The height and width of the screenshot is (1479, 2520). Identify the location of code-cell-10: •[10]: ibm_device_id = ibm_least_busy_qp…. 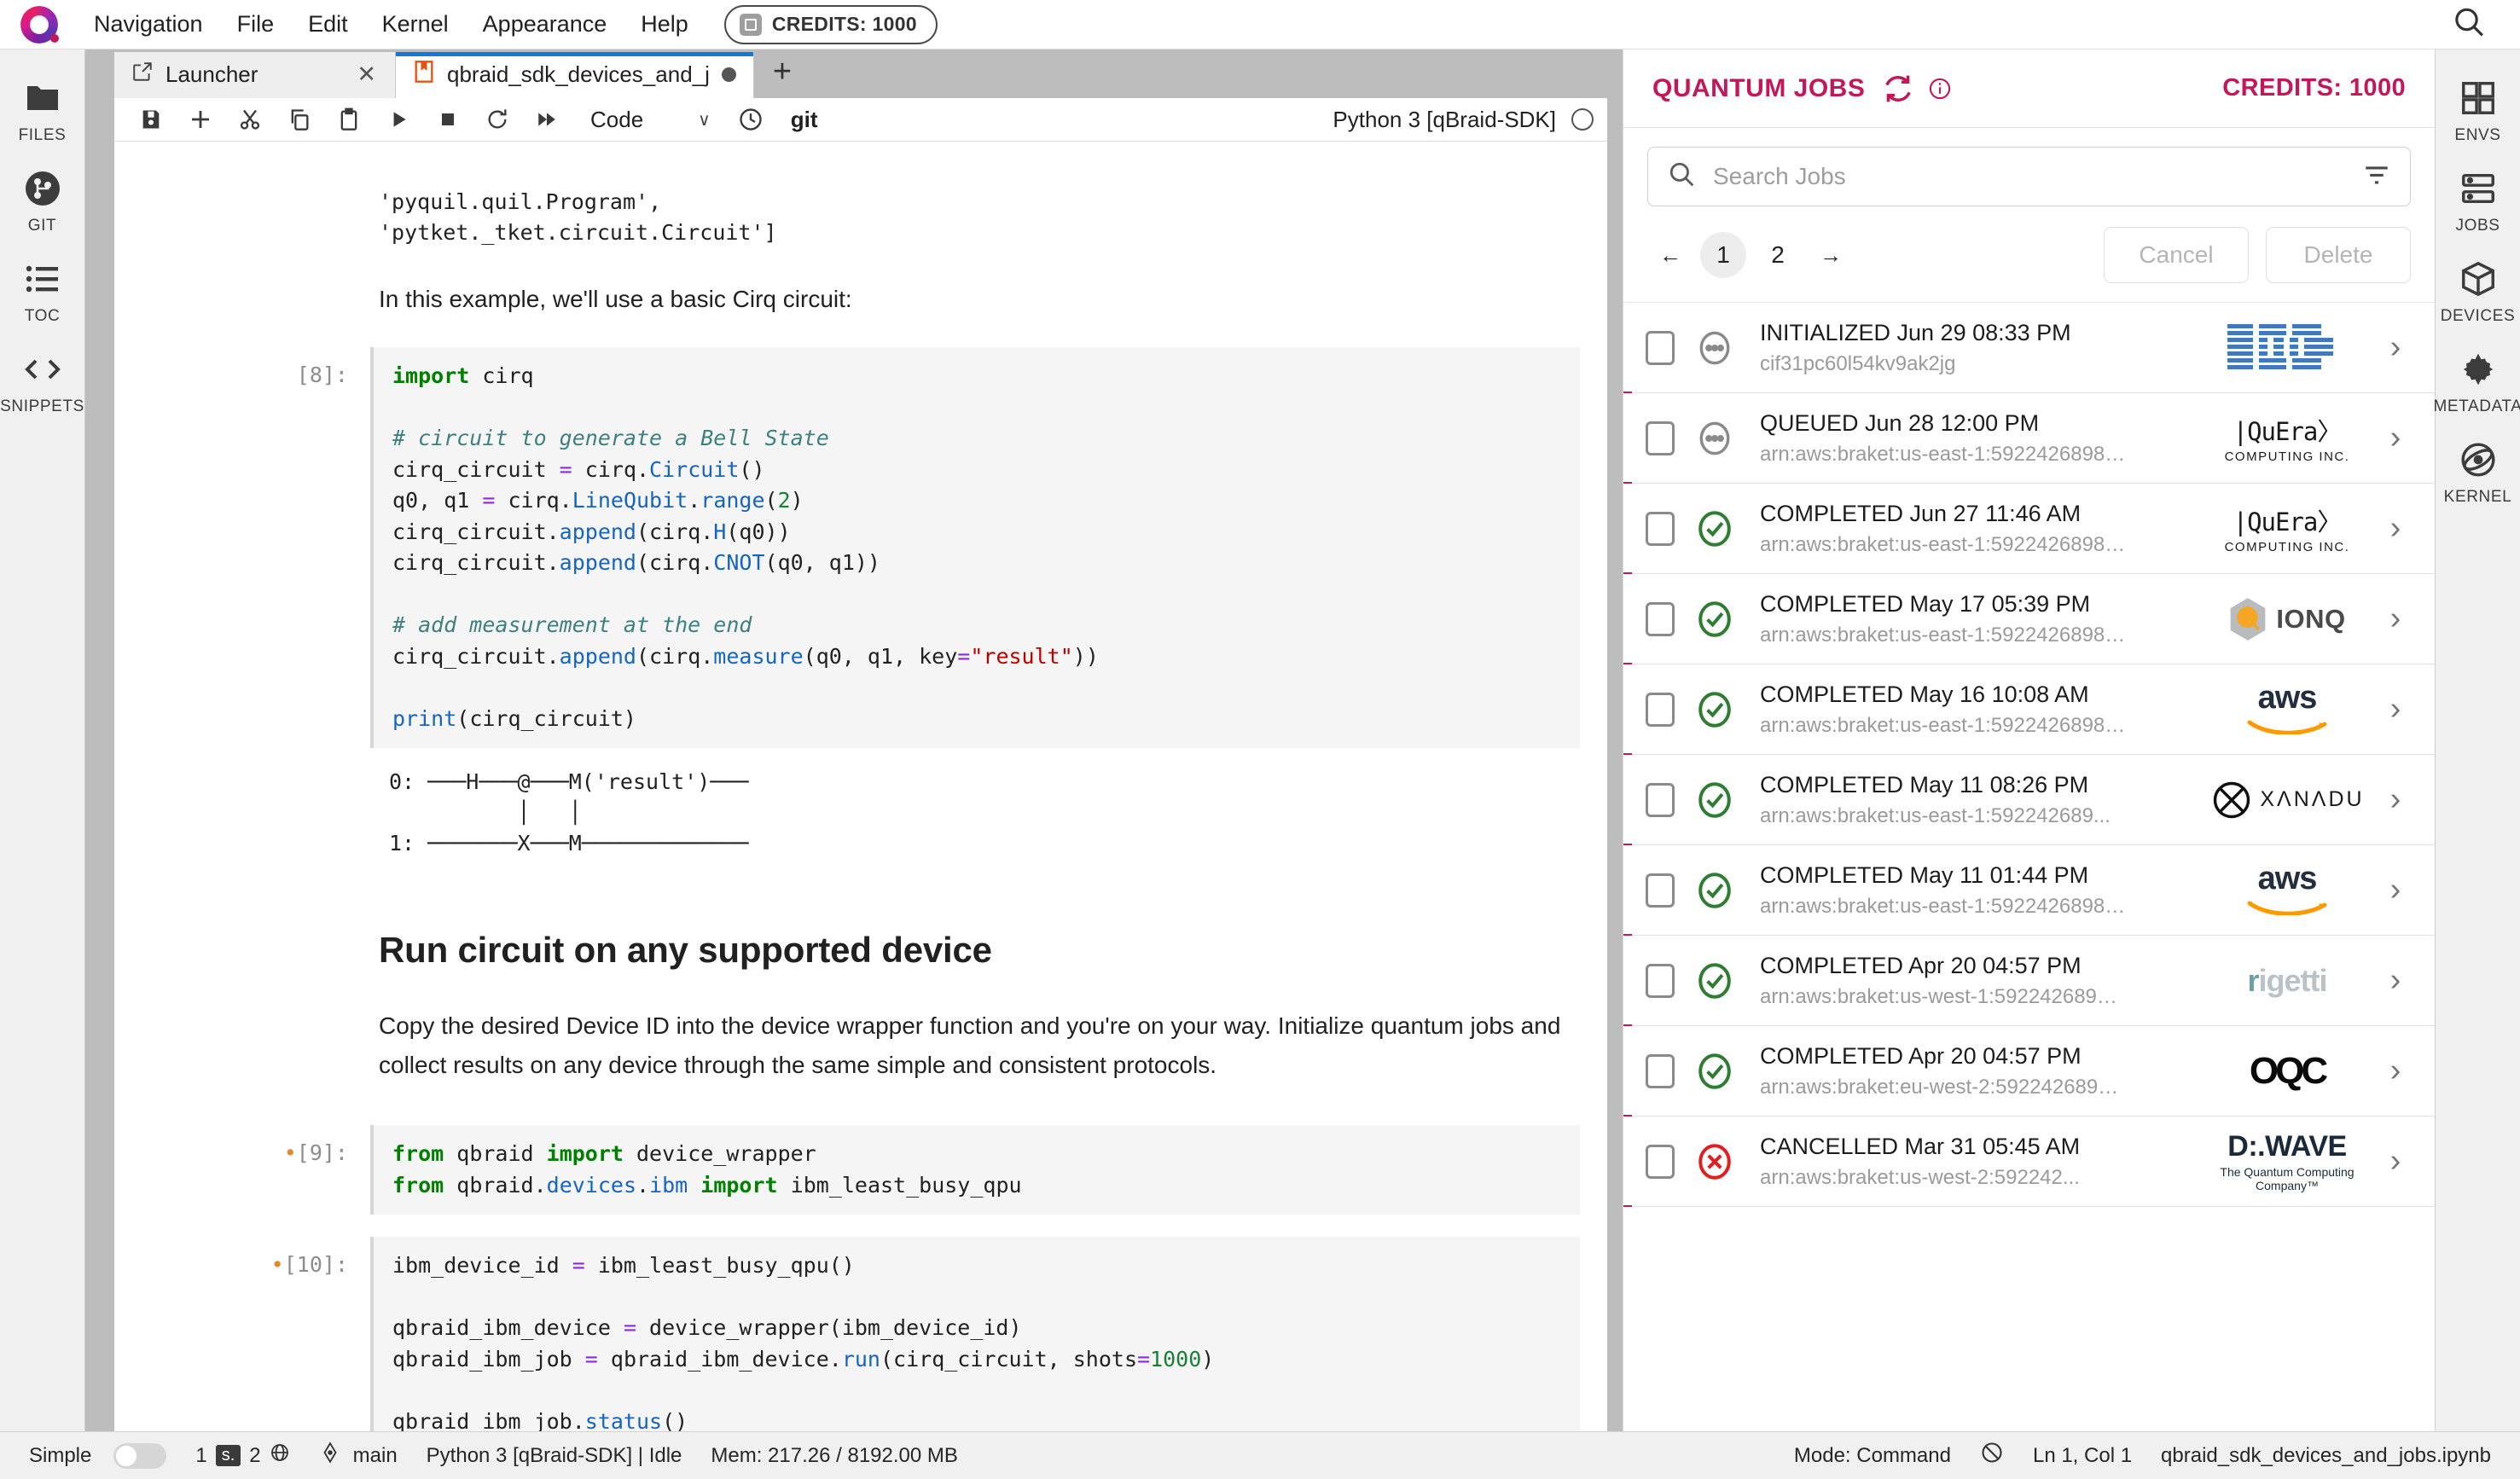
(861, 1344).